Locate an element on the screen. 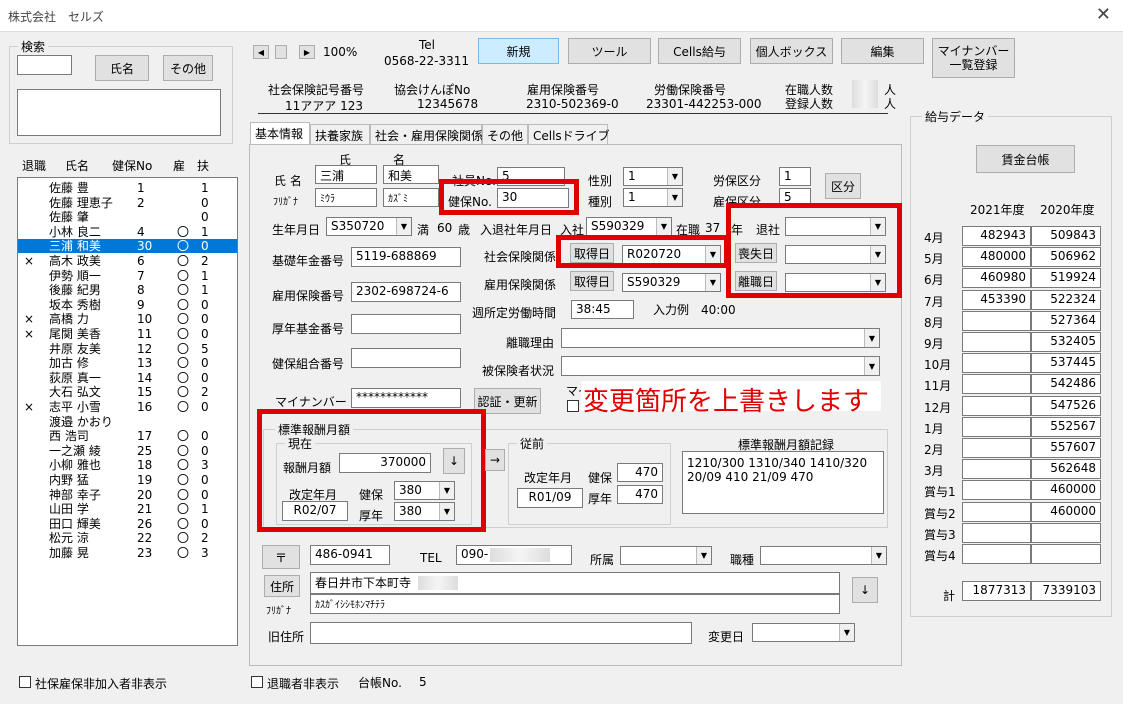  list-item: 田口 輝美 26 〇 0 is located at coordinates (127, 524).